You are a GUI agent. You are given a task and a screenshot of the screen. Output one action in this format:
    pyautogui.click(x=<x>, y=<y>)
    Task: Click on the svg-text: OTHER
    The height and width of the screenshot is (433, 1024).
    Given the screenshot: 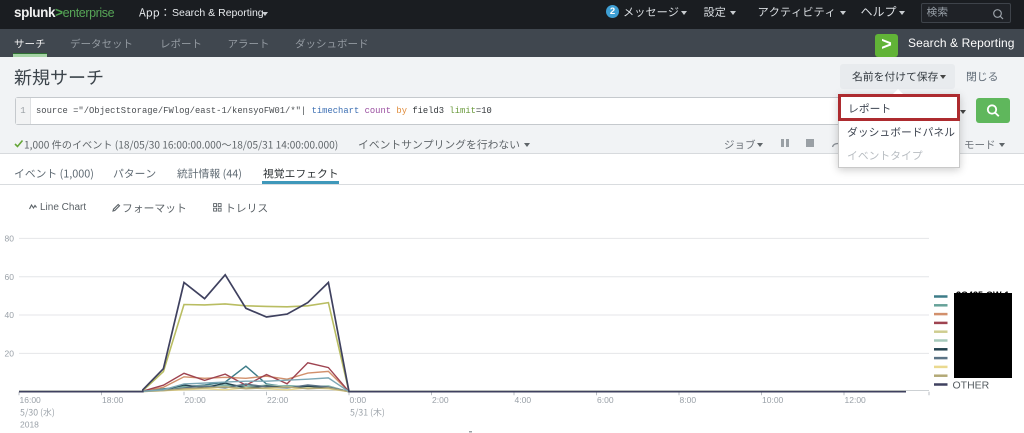 What is the action you would take?
    pyautogui.click(x=971, y=386)
    